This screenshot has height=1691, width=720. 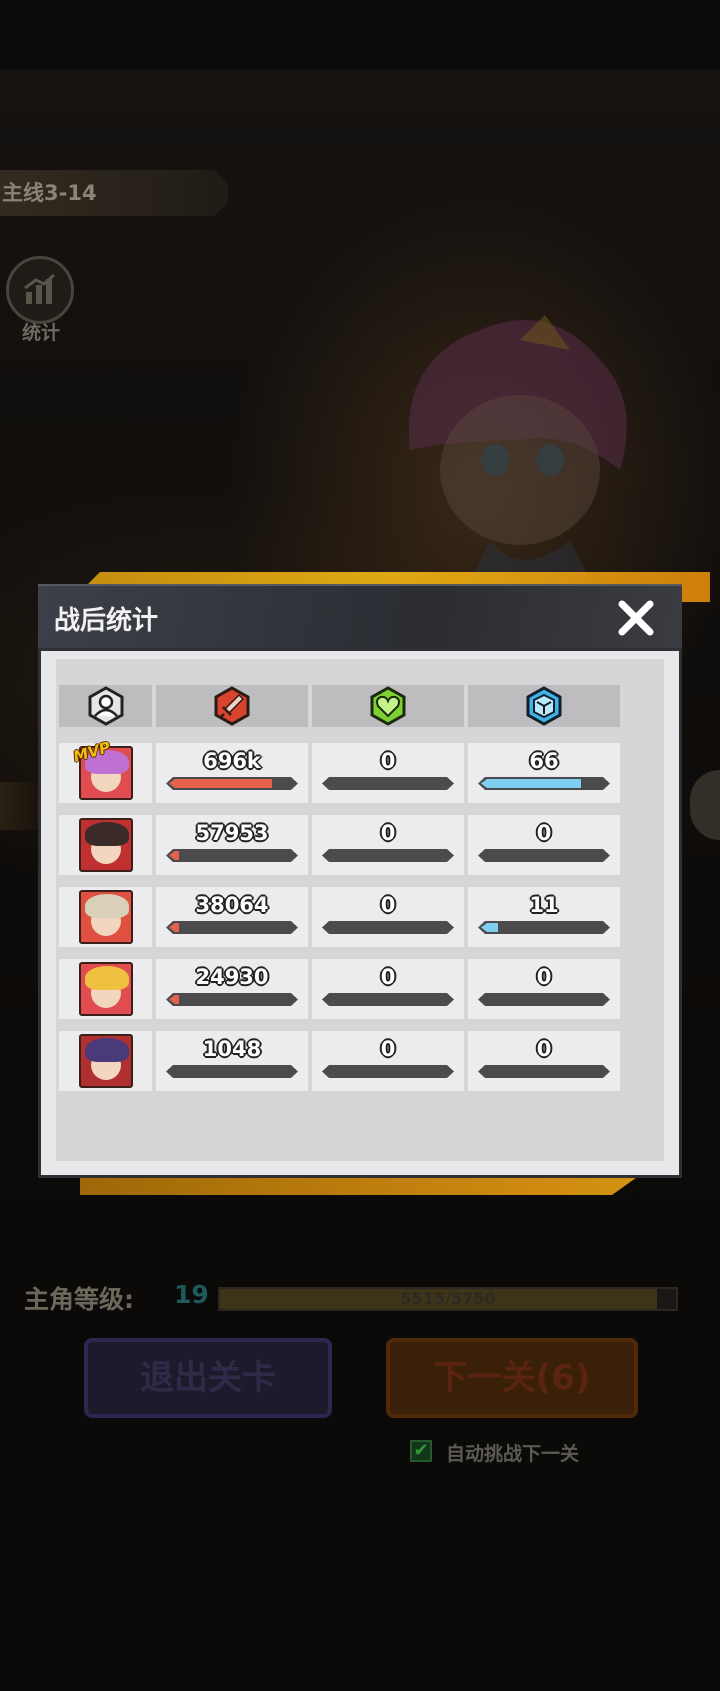 I want to click on damage-value: 57953, so click(x=232, y=833).